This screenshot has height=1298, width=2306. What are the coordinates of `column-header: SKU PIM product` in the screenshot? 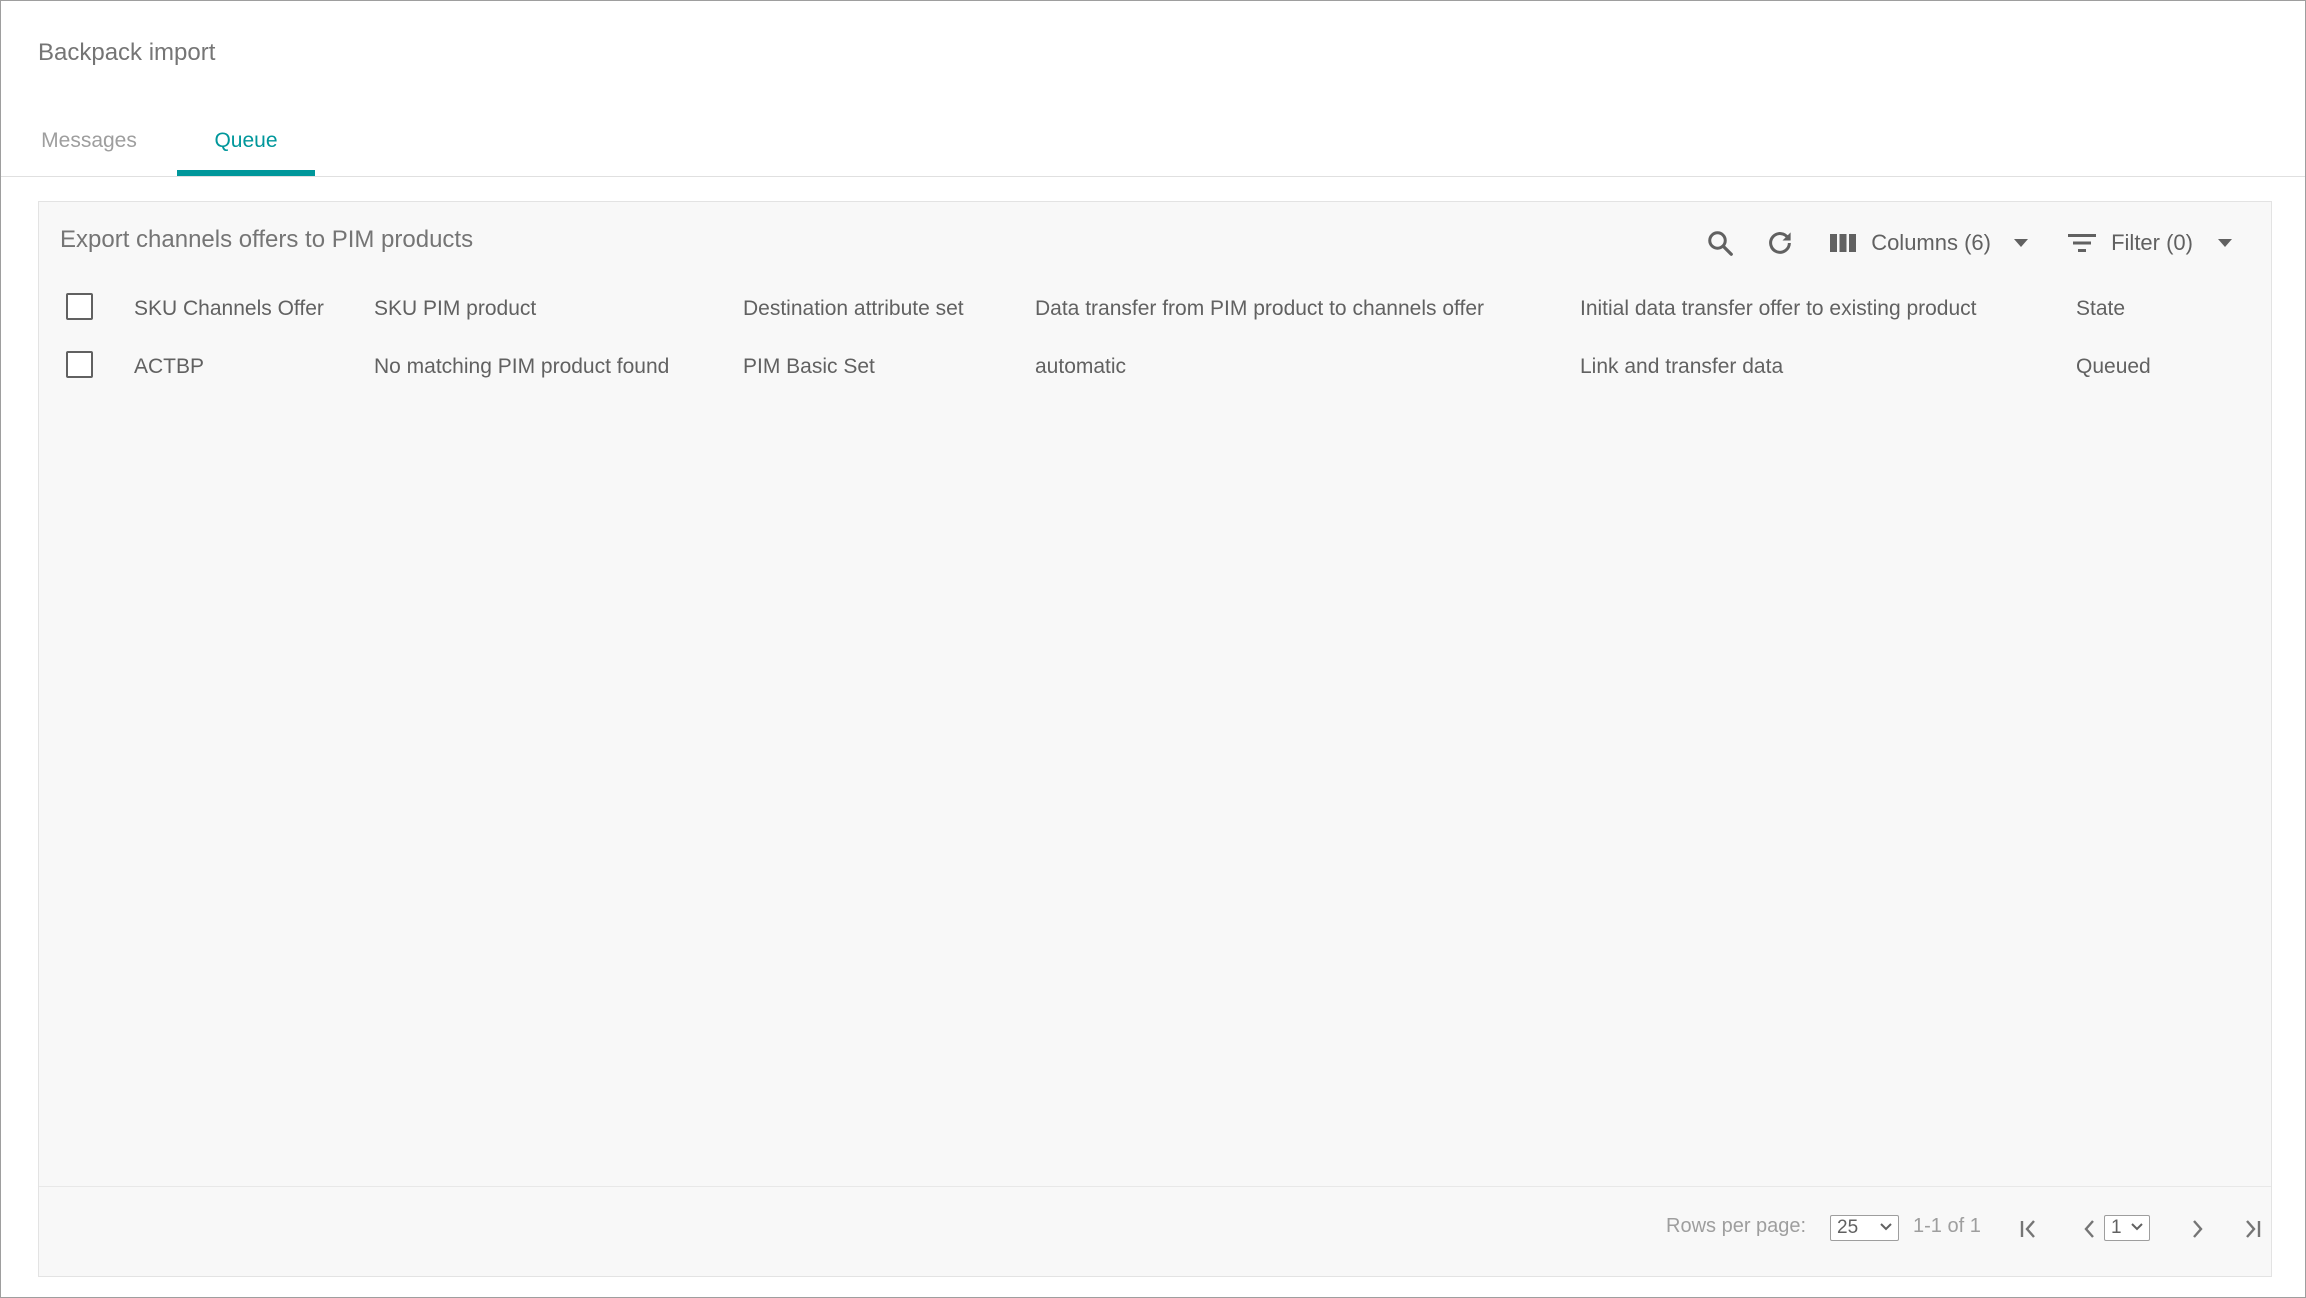 It's located at (558, 309).